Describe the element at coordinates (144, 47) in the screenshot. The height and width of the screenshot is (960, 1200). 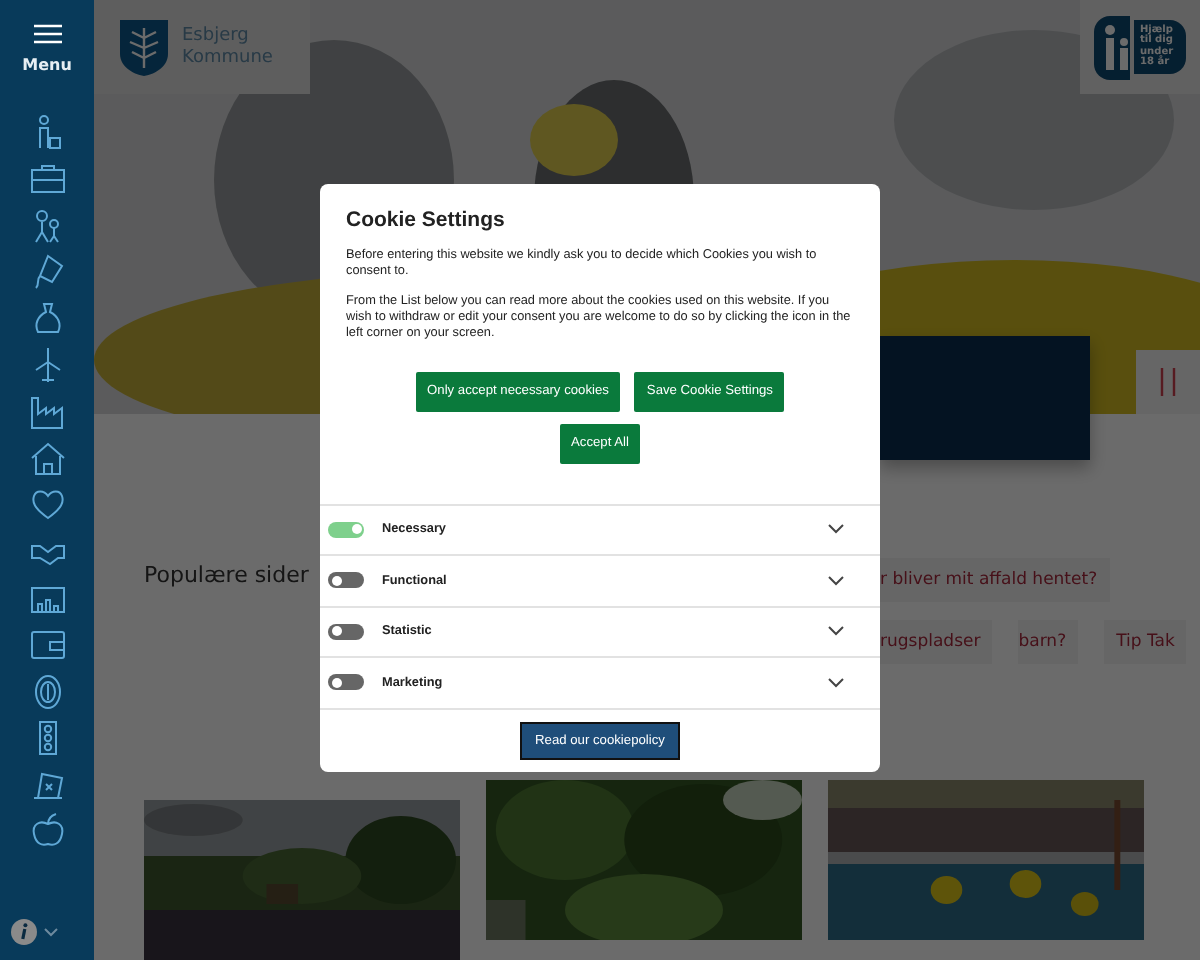
I see `coat-of-arms-icon` at that location.